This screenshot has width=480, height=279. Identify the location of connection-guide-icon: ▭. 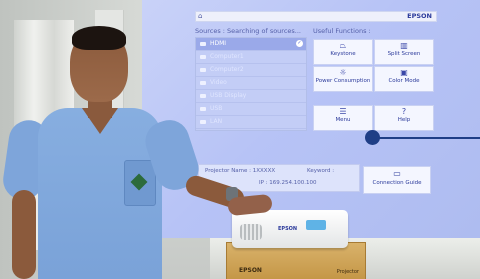
(397, 173).